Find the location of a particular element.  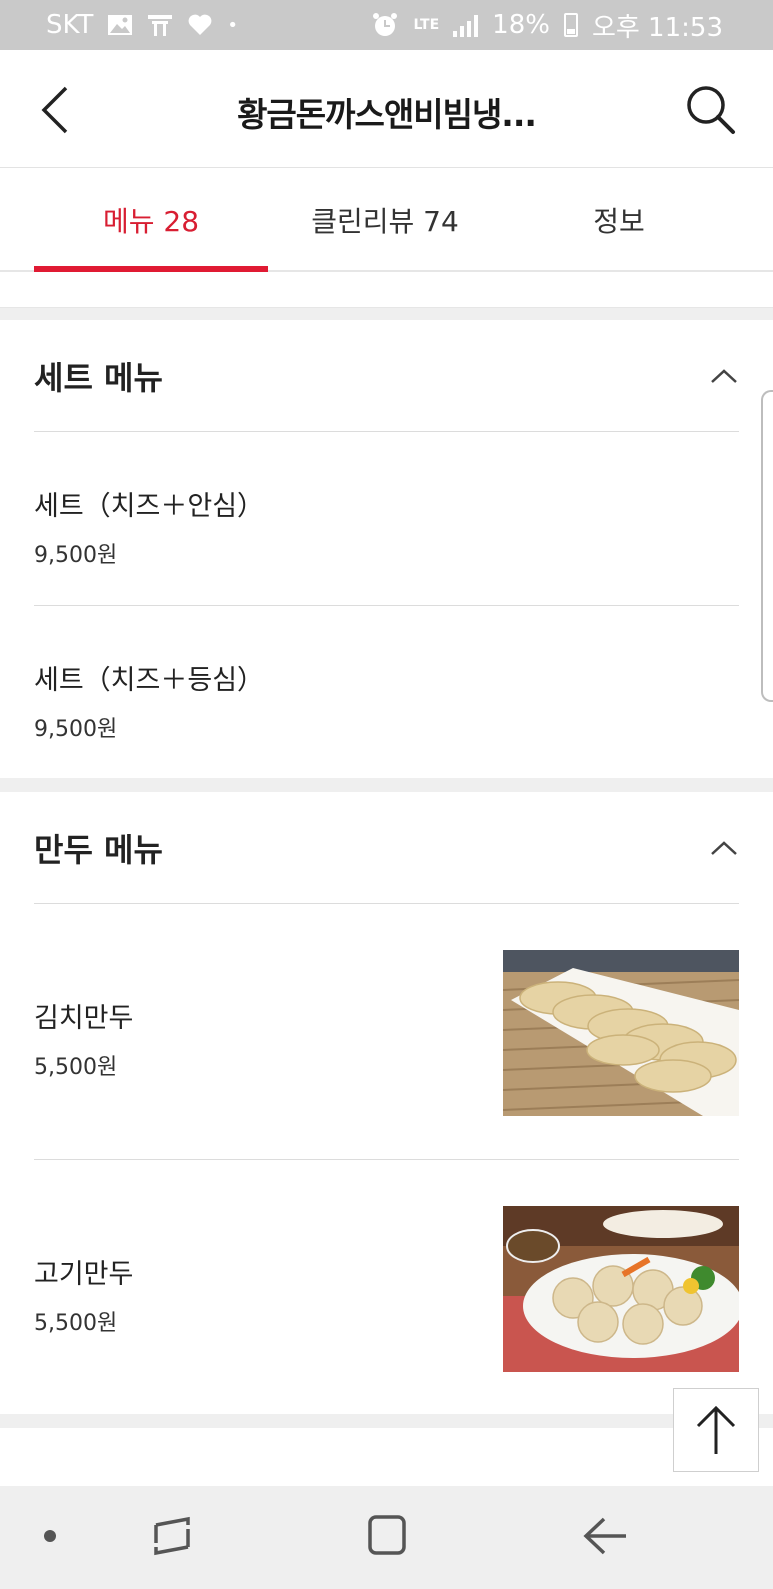

tab-clean-review: 클린리뷰 74 is located at coordinates (385, 220).